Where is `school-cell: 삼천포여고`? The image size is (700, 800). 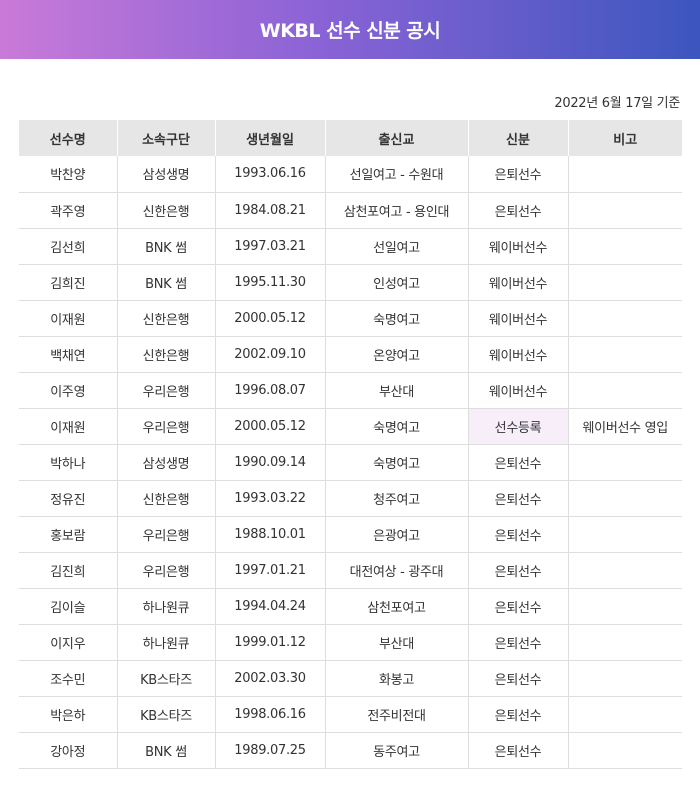 school-cell: 삼천포여고 is located at coordinates (396, 606).